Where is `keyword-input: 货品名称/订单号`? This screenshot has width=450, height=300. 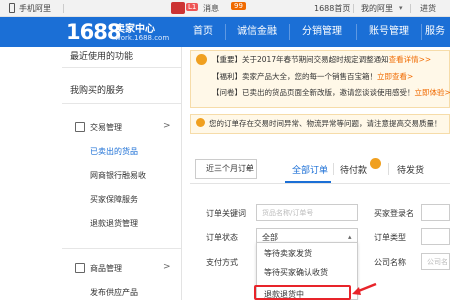
keyword-input: 货品名称/订单号 is located at coordinates (307, 212).